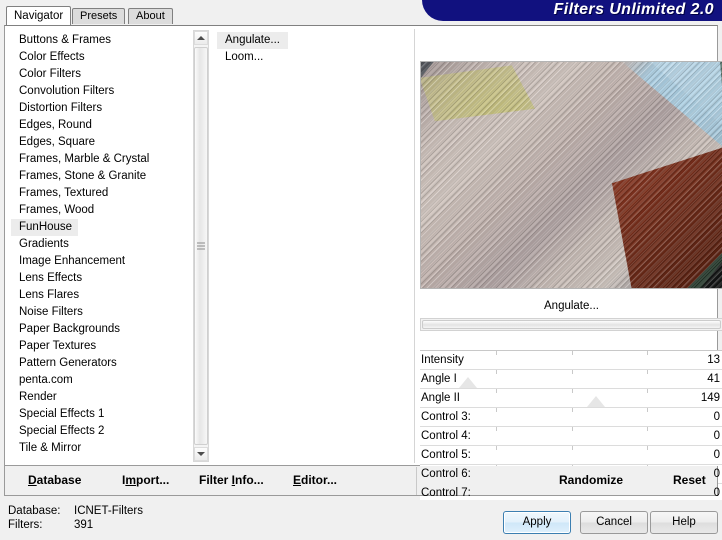 The image size is (722, 540). I want to click on category-row: Render, so click(110, 397).